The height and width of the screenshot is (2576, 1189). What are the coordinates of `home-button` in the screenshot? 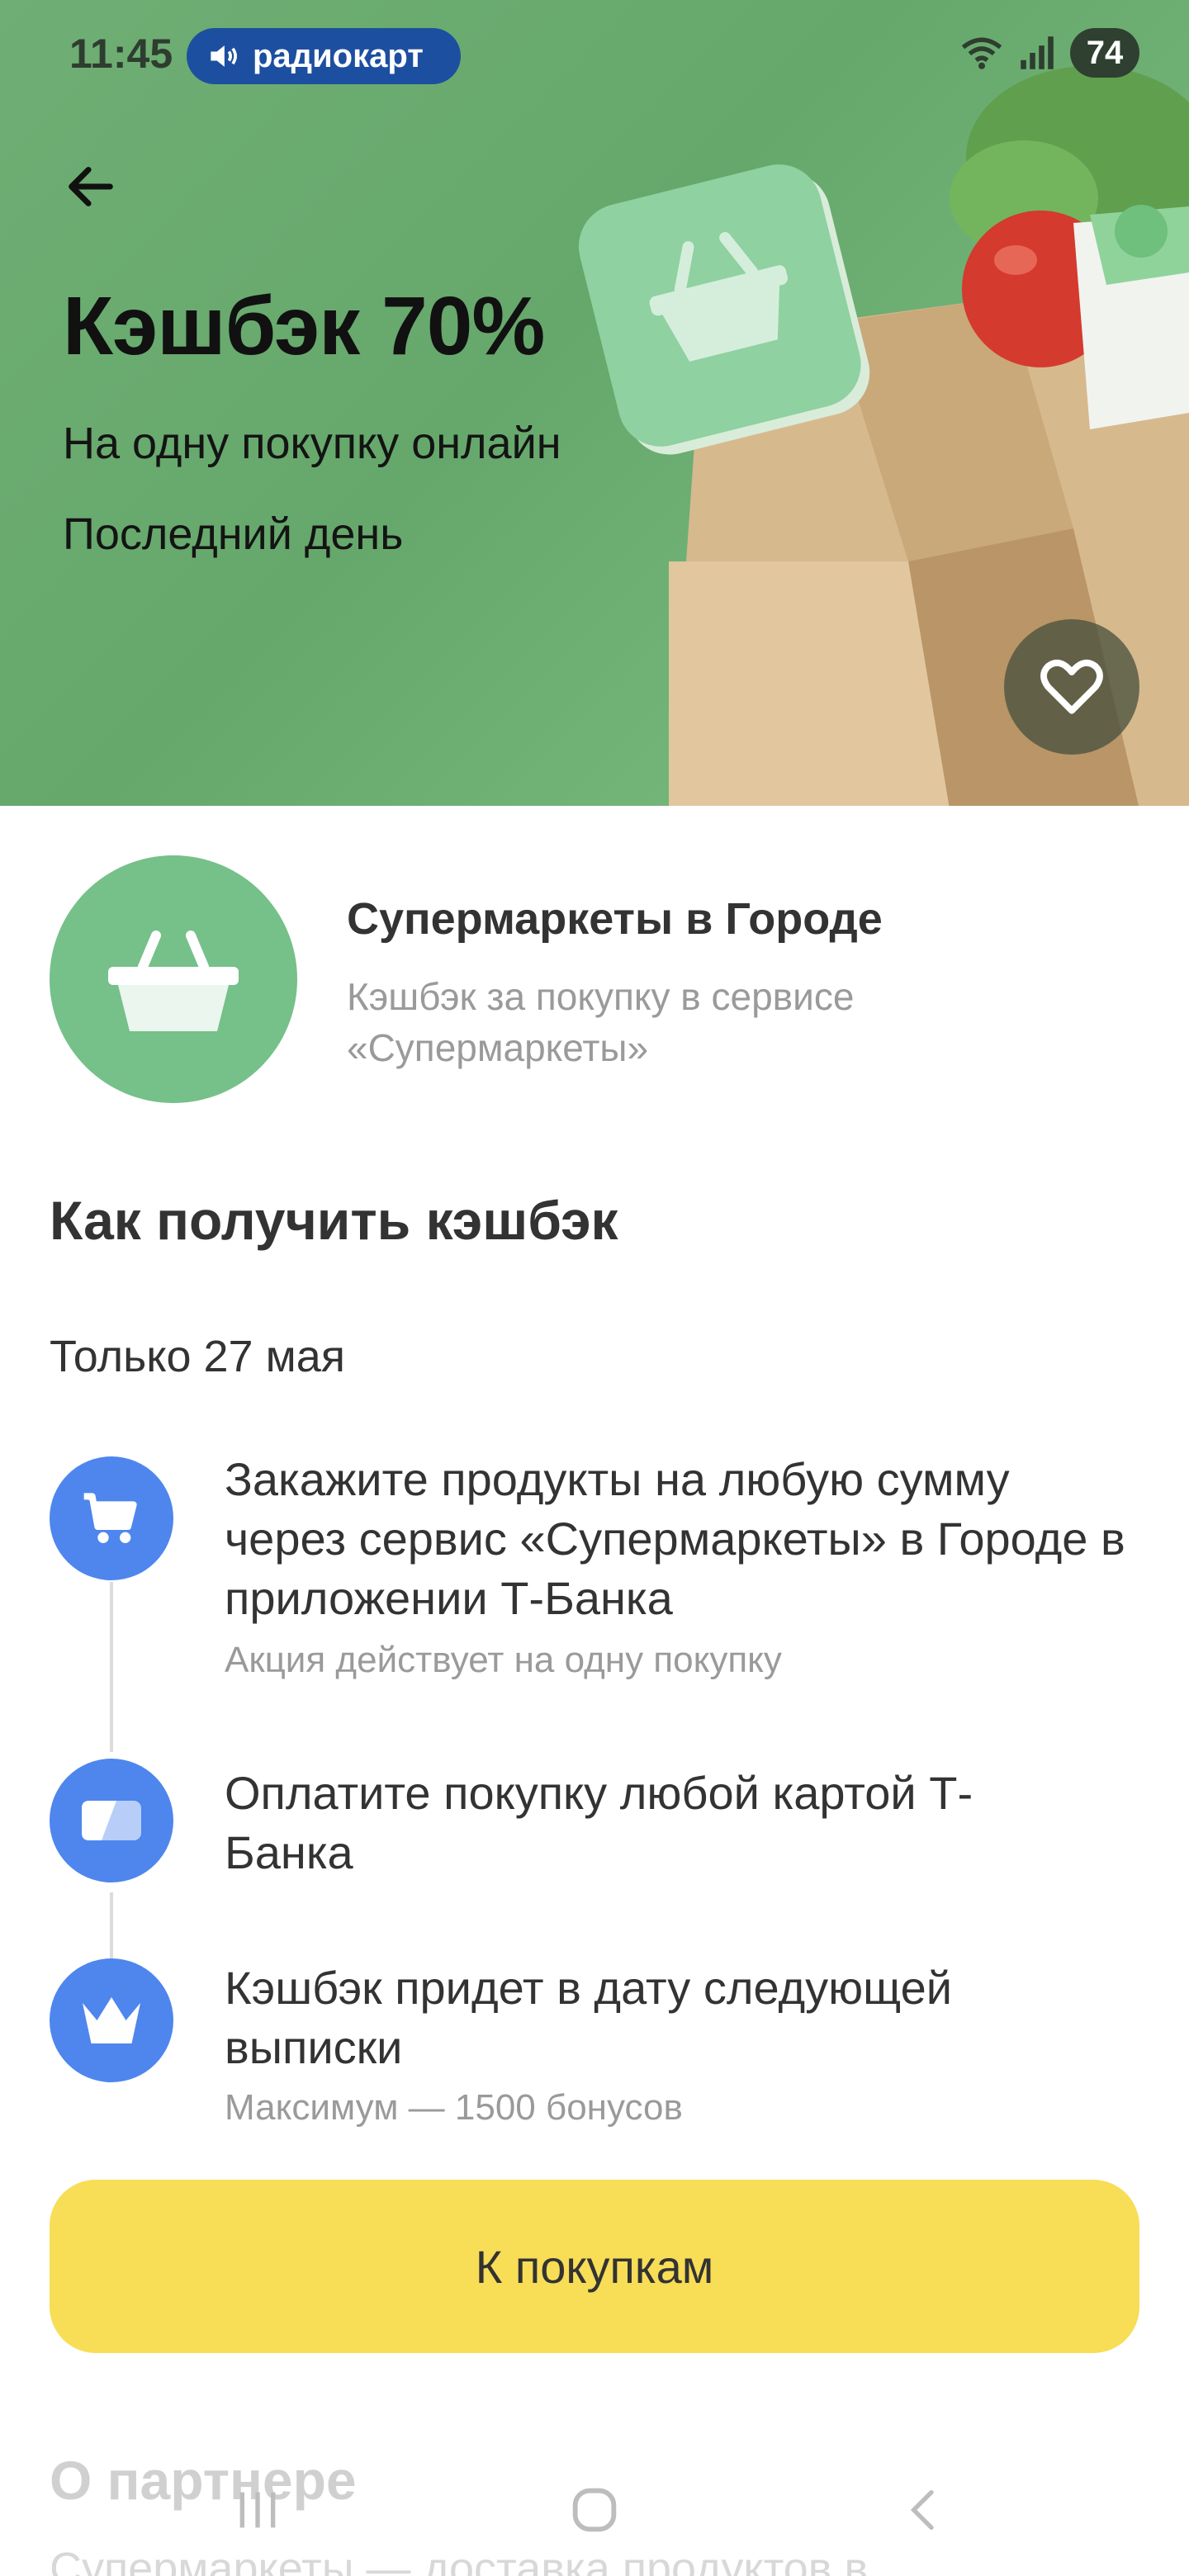 It's located at (594, 2510).